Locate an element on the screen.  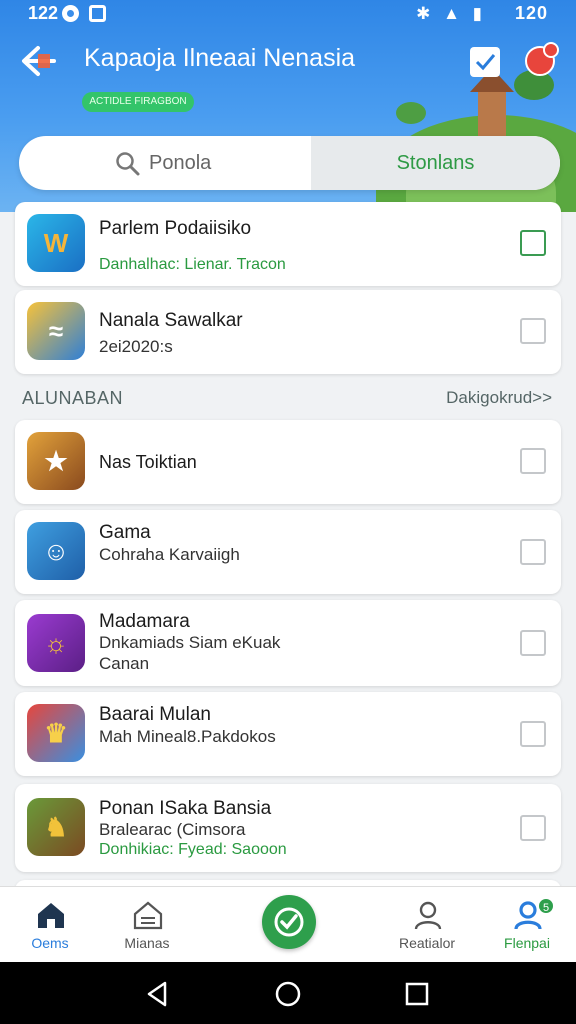
status-chip: ACTIDLE FIRAGBON is located at coordinates (138, 102).